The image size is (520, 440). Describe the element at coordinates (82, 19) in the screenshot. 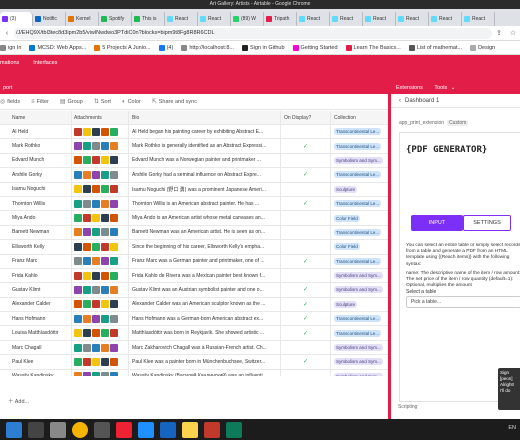

I see `browser-tab: Kernel` at that location.